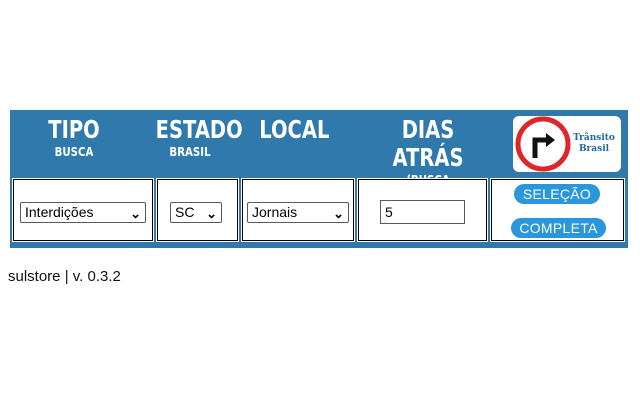 The image size is (640, 400). Describe the element at coordinates (557, 210) in the screenshot. I see `buttons-cell: SELEÇÃO COMPLETA` at that location.